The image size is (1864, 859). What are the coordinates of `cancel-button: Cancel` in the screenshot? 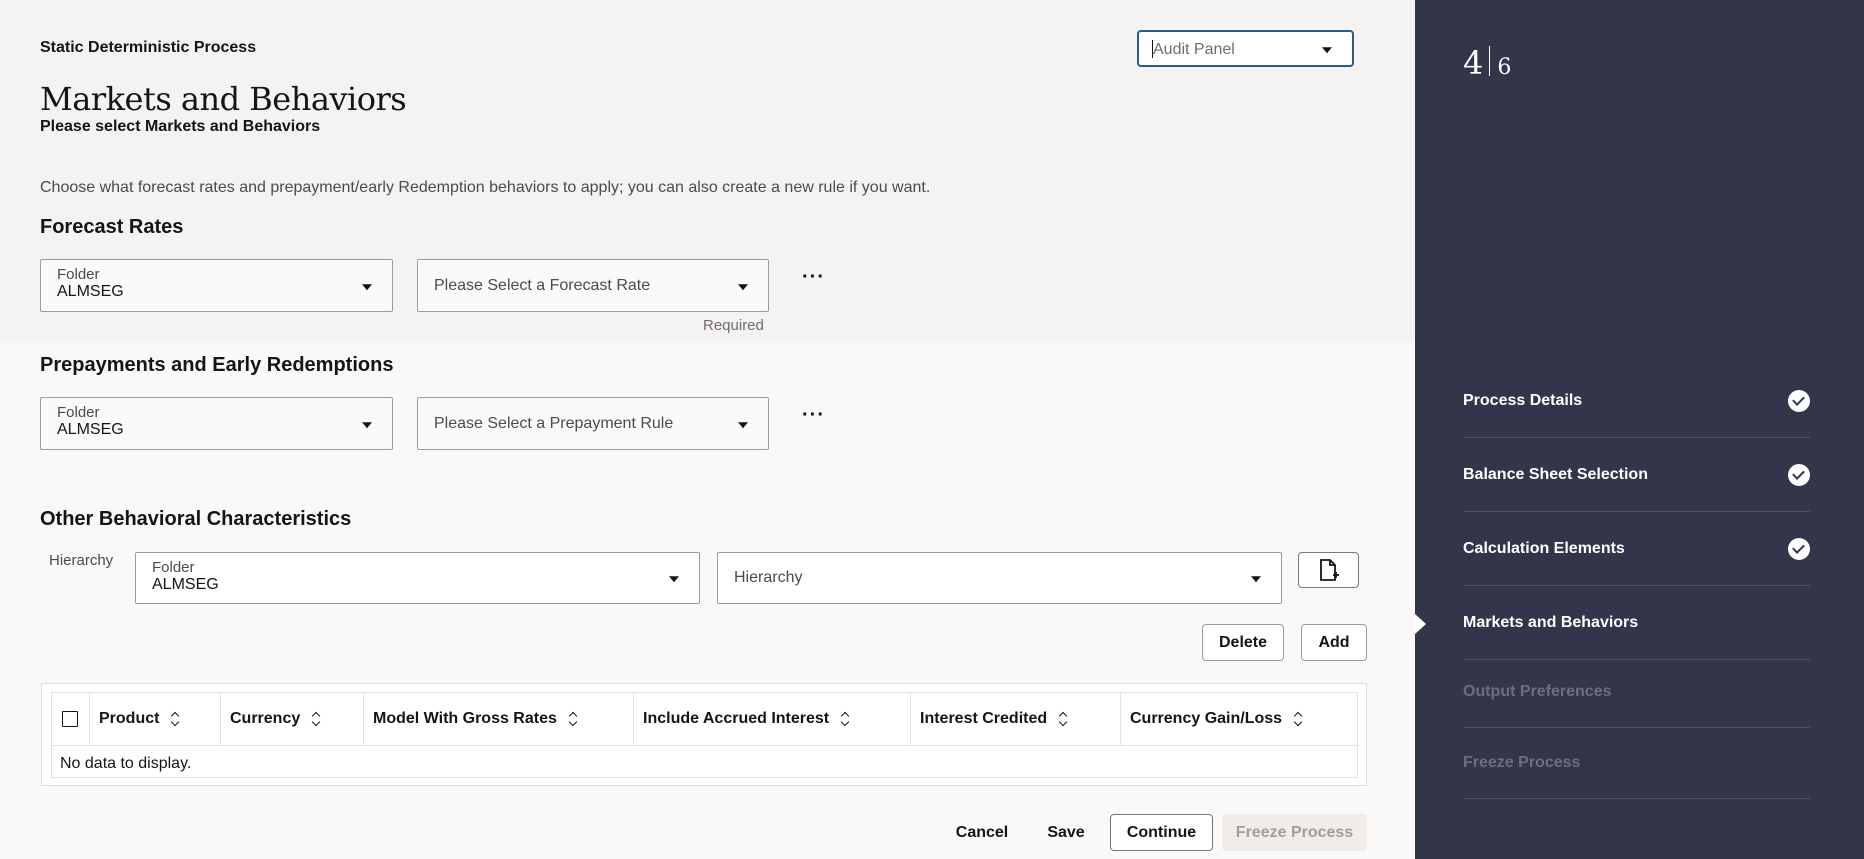 It's located at (982, 832).